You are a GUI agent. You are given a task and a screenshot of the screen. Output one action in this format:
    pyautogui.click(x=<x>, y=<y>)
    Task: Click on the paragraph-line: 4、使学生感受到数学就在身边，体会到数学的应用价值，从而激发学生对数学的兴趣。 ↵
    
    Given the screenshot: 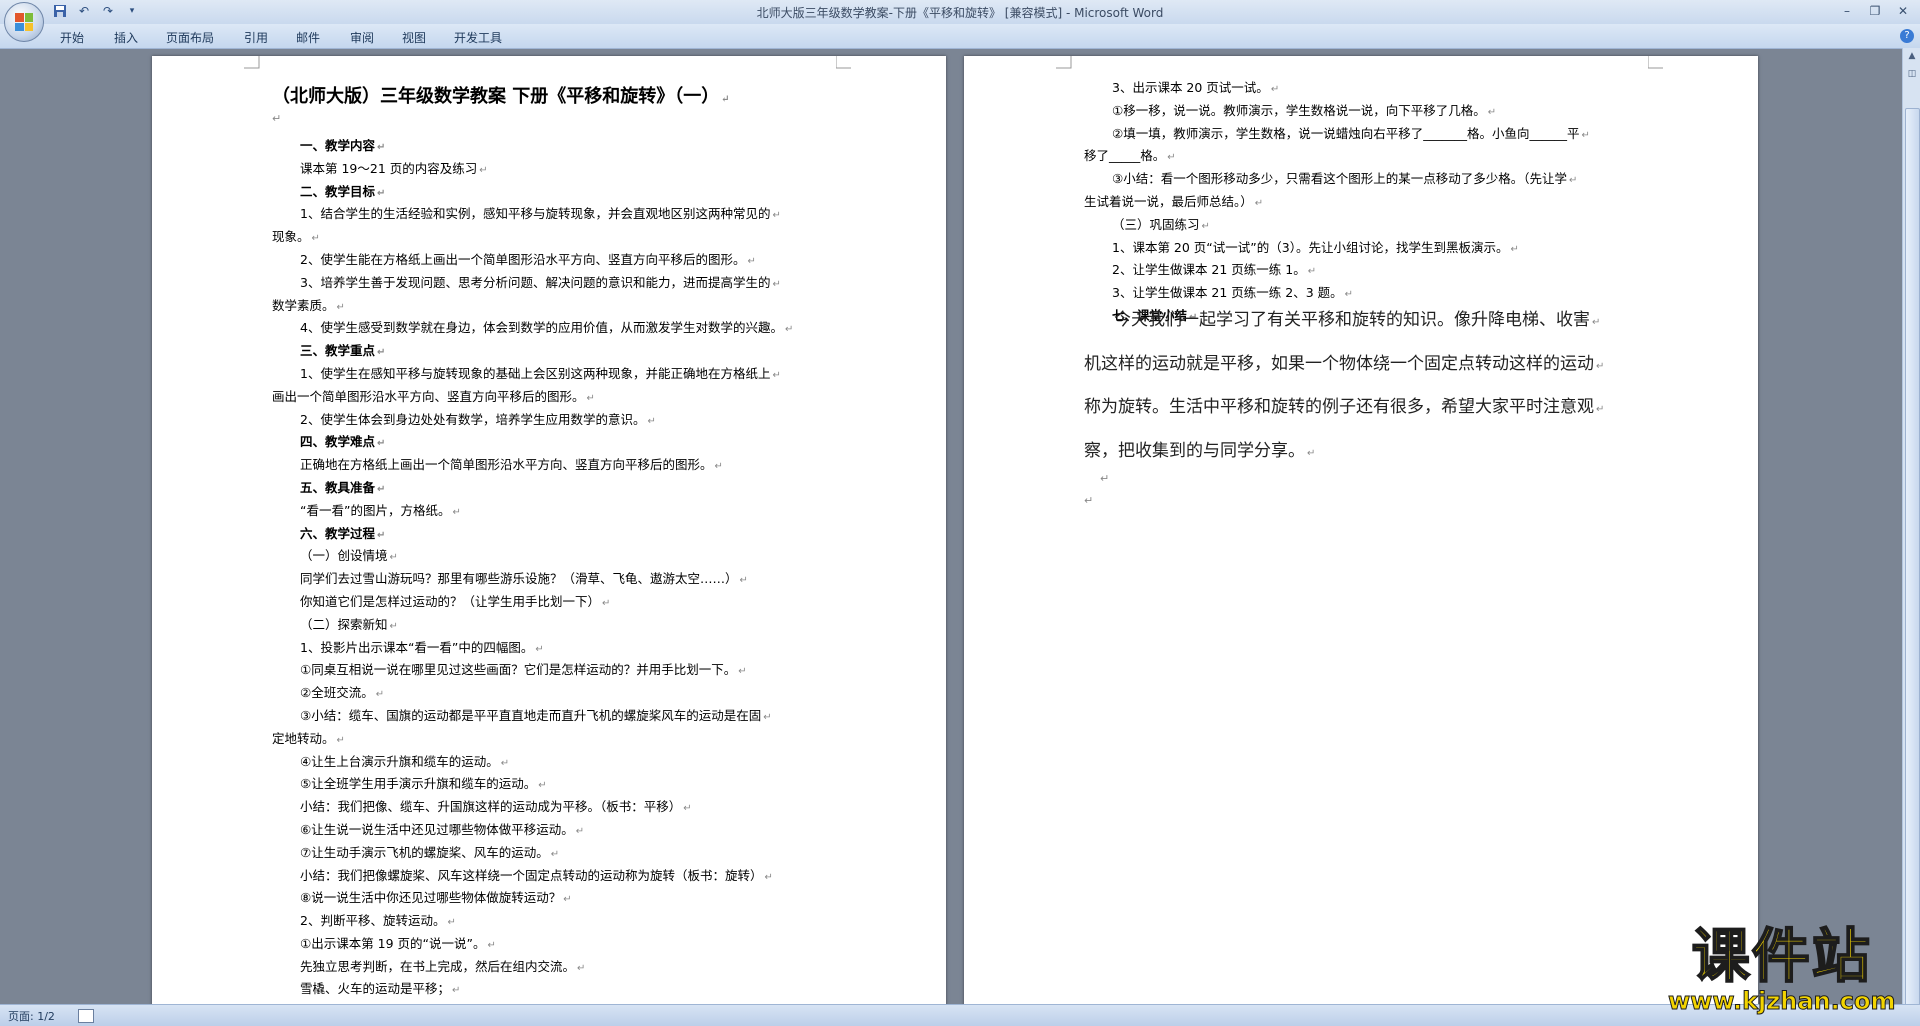 What is the action you would take?
    pyautogui.click(x=552, y=329)
    